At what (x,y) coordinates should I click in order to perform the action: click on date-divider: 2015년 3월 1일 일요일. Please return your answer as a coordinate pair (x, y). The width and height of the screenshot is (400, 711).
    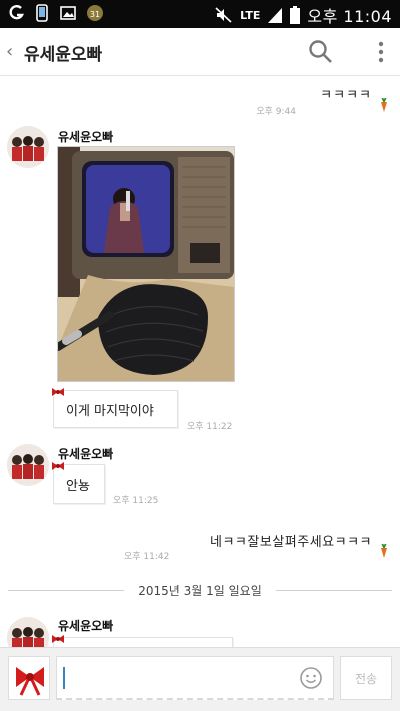
    Looking at the image, I should click on (200, 590).